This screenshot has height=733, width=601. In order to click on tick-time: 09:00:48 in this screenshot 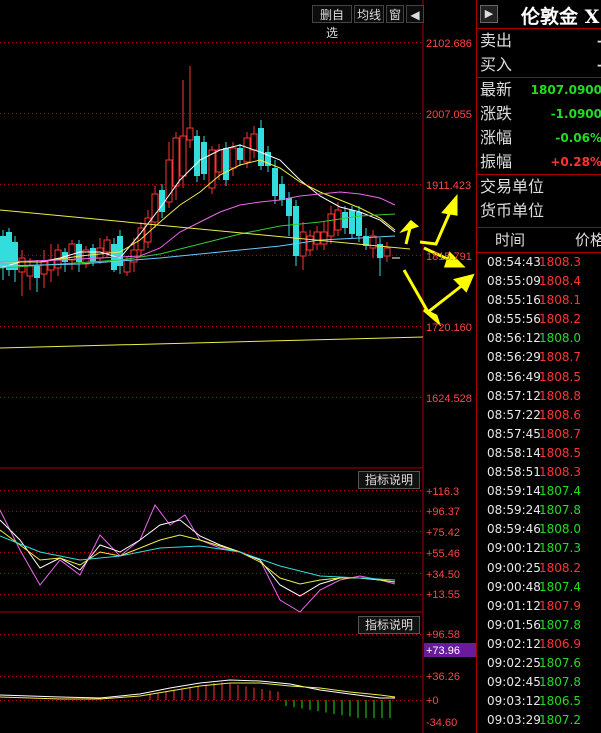, I will do `click(514, 586)`.